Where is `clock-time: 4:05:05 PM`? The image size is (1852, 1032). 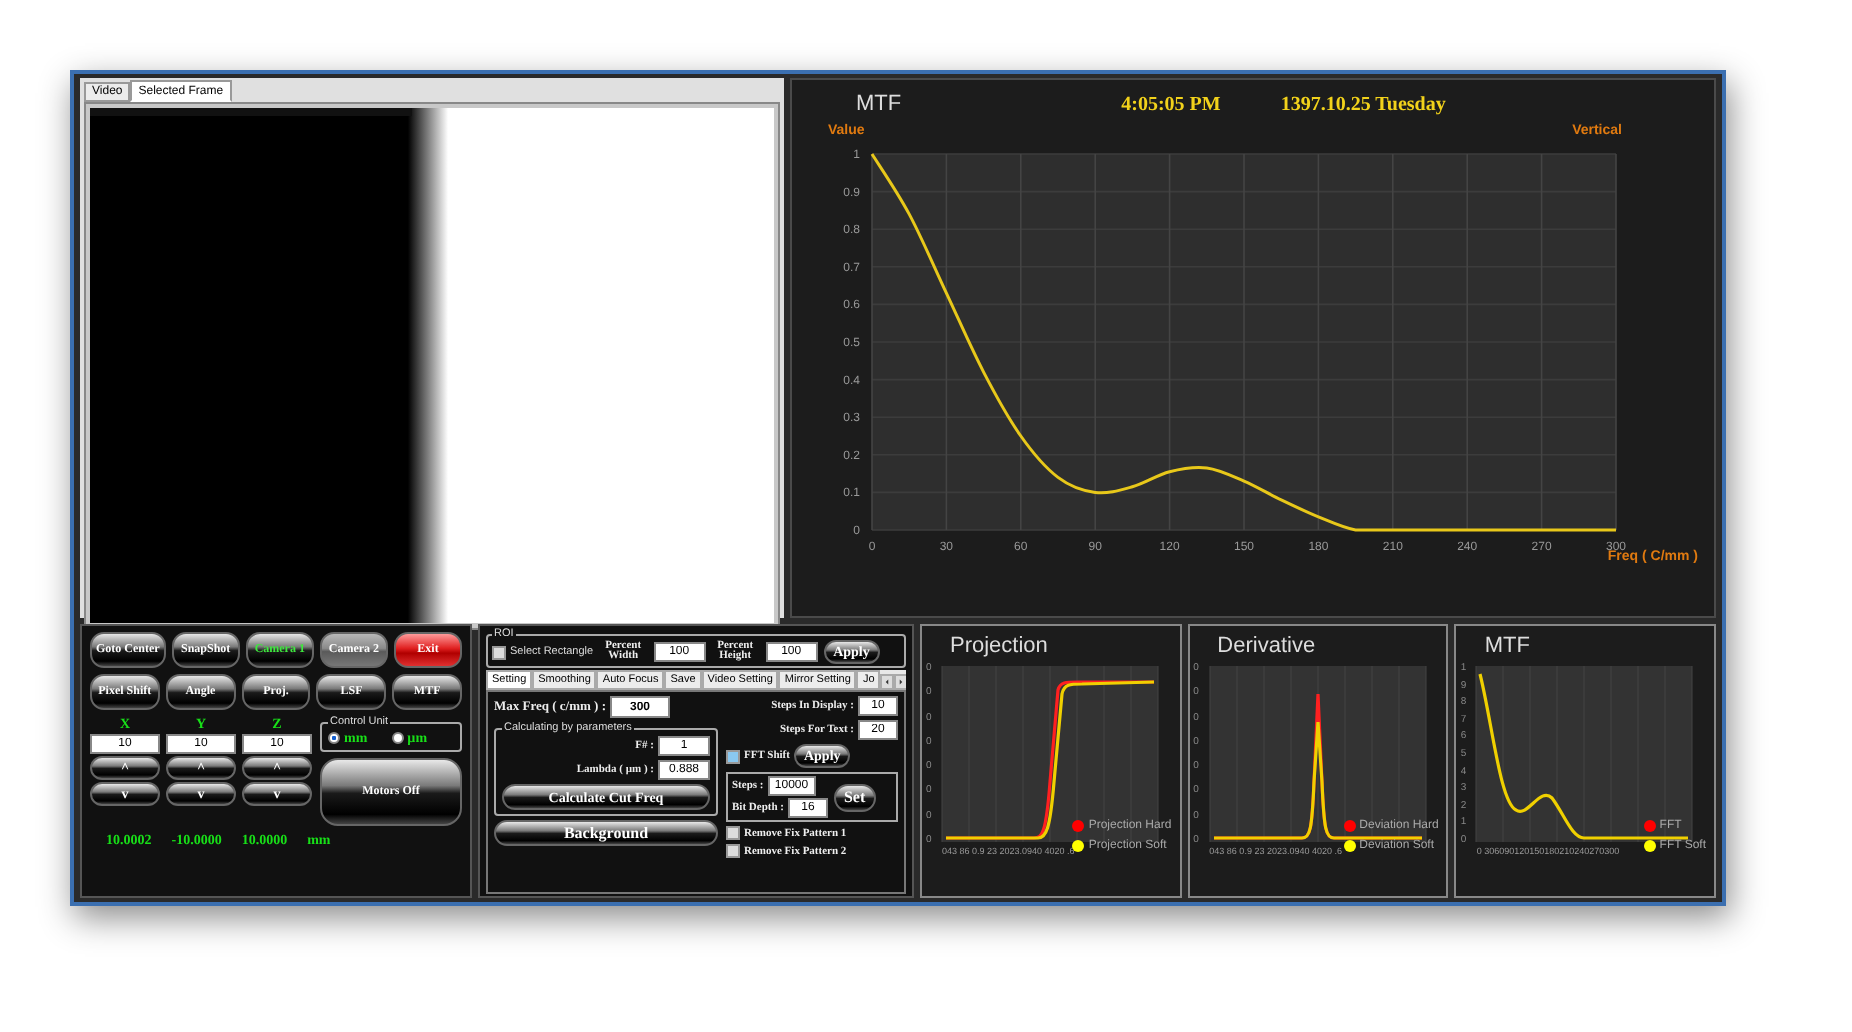 clock-time: 4:05:05 PM is located at coordinates (1171, 104).